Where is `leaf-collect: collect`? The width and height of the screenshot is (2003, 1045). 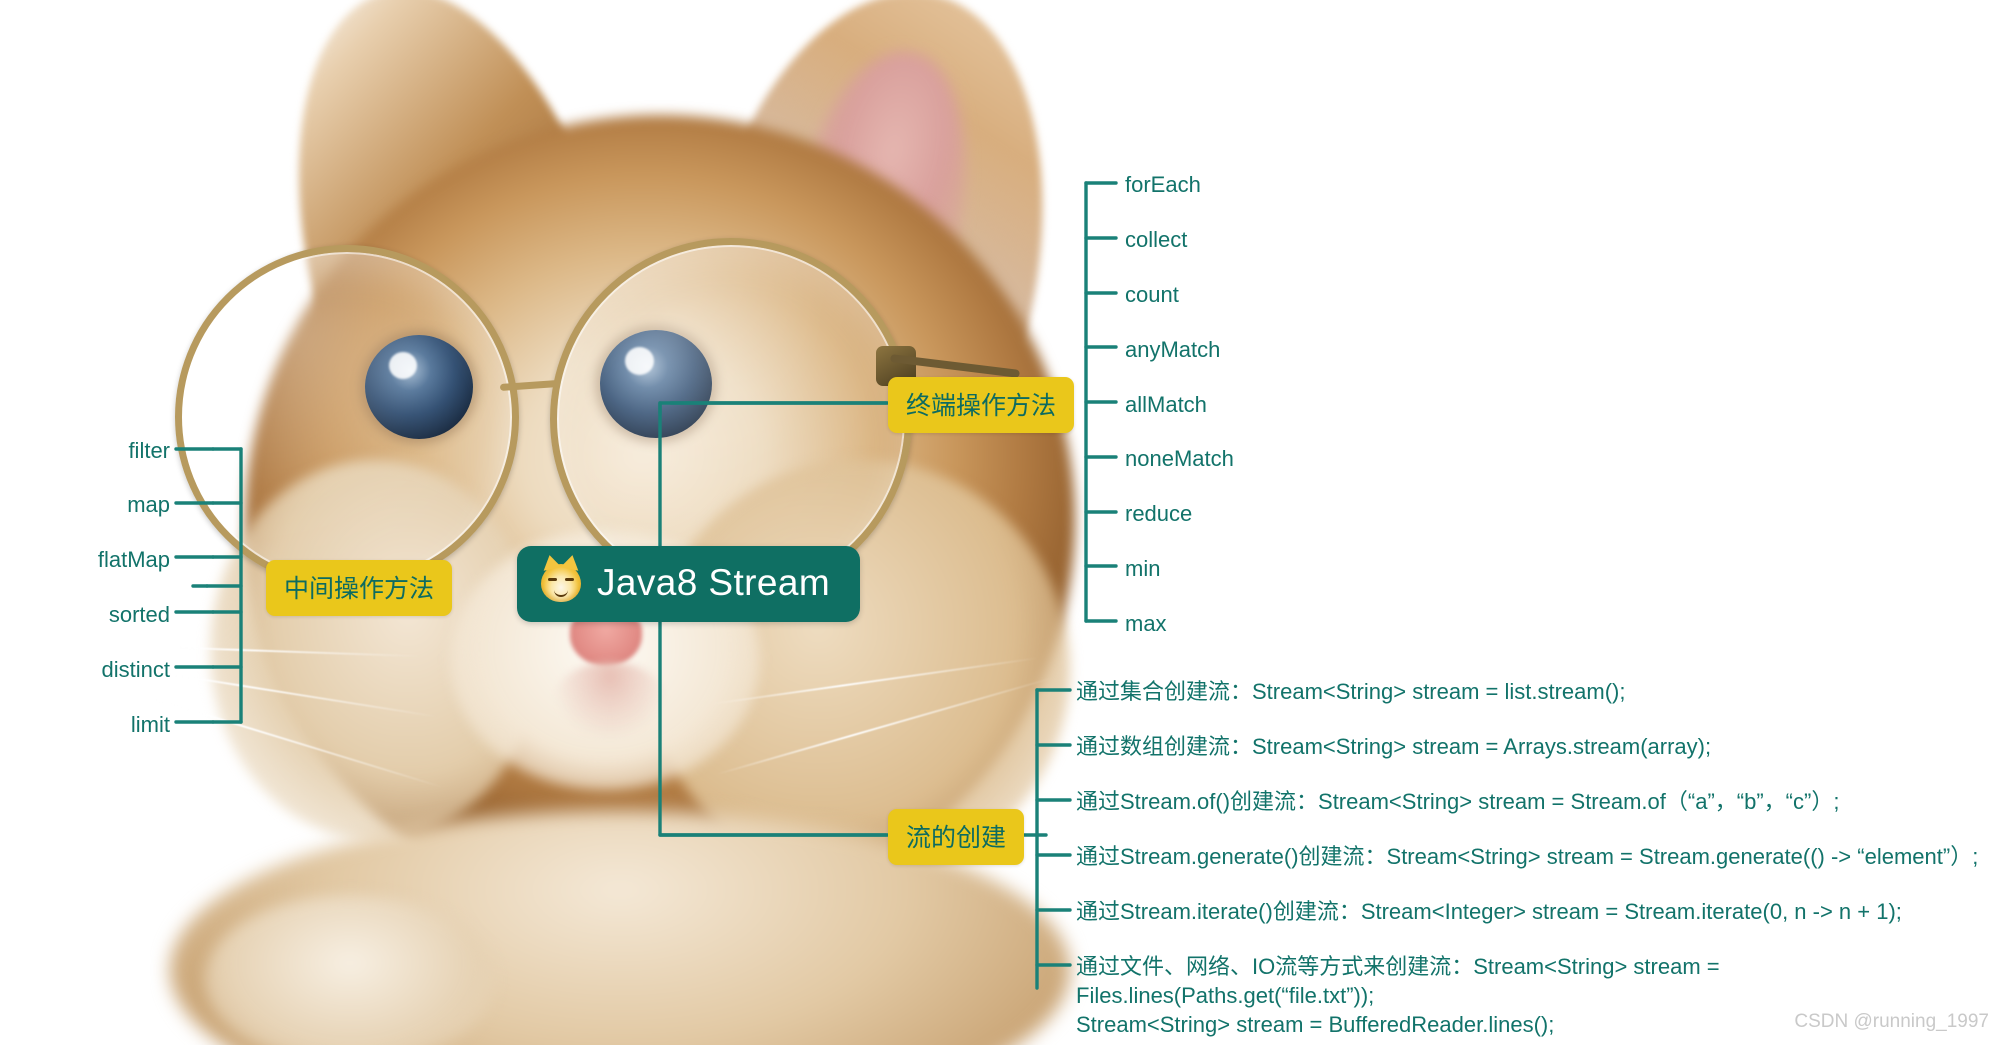 leaf-collect: collect is located at coordinates (1156, 239).